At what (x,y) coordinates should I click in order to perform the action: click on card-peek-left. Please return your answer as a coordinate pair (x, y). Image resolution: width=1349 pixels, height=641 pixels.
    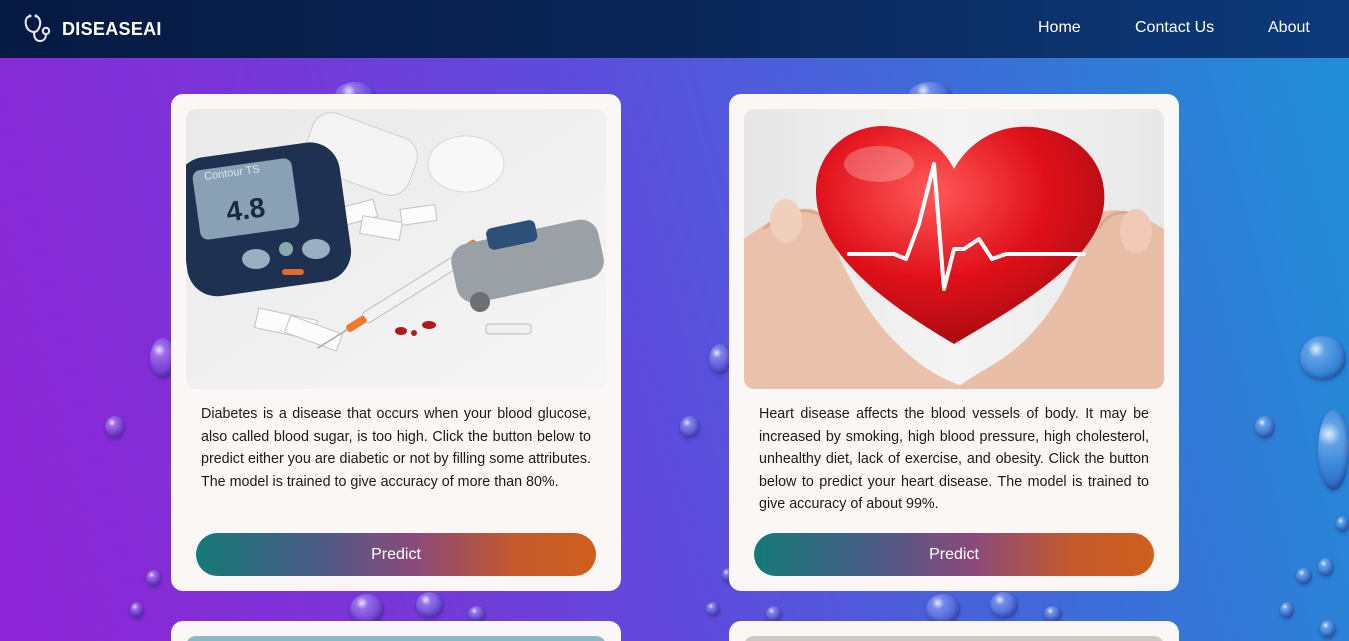
    Looking at the image, I should click on (396, 631).